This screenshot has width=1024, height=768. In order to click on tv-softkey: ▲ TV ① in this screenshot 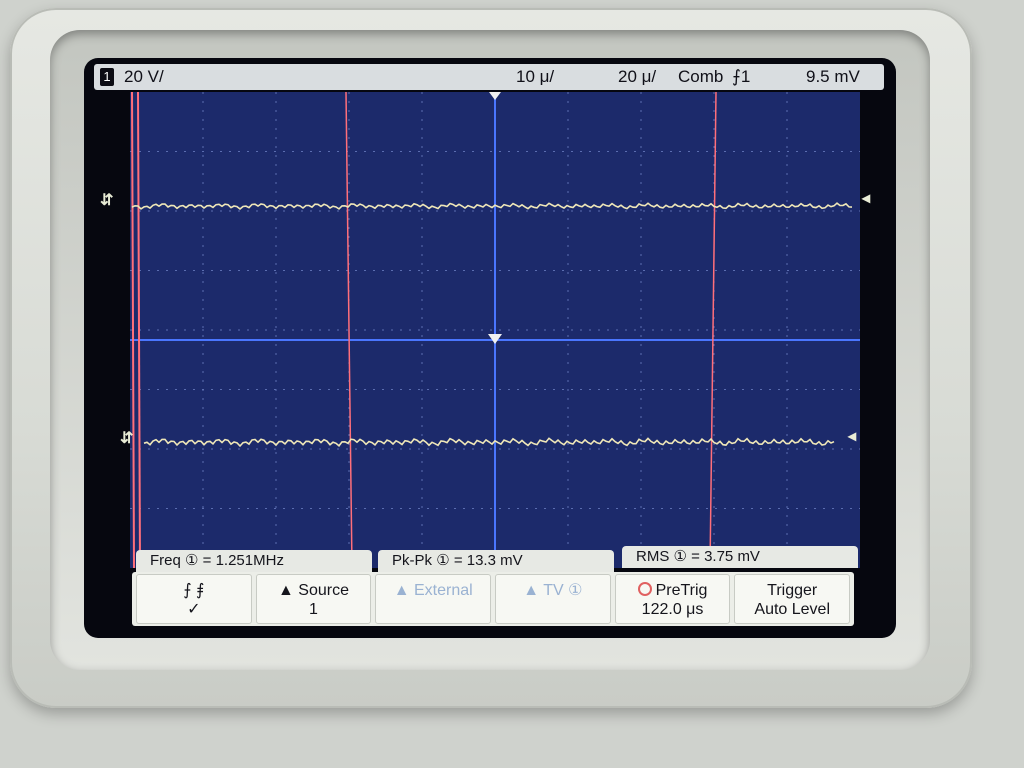, I will do `click(553, 599)`.